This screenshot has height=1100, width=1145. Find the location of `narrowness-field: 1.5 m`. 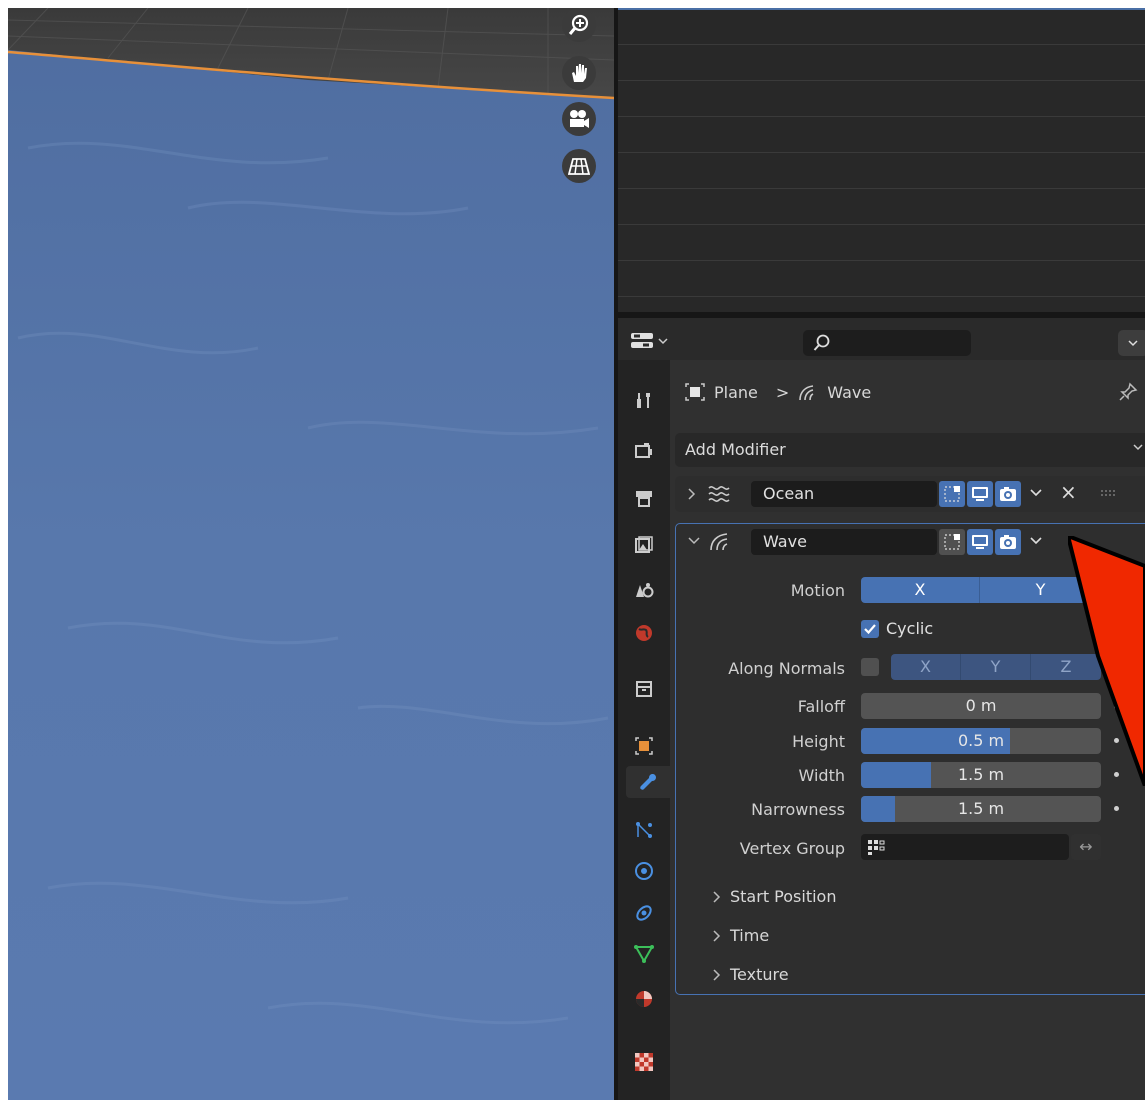

narrowness-field: 1.5 m is located at coordinates (981, 809).